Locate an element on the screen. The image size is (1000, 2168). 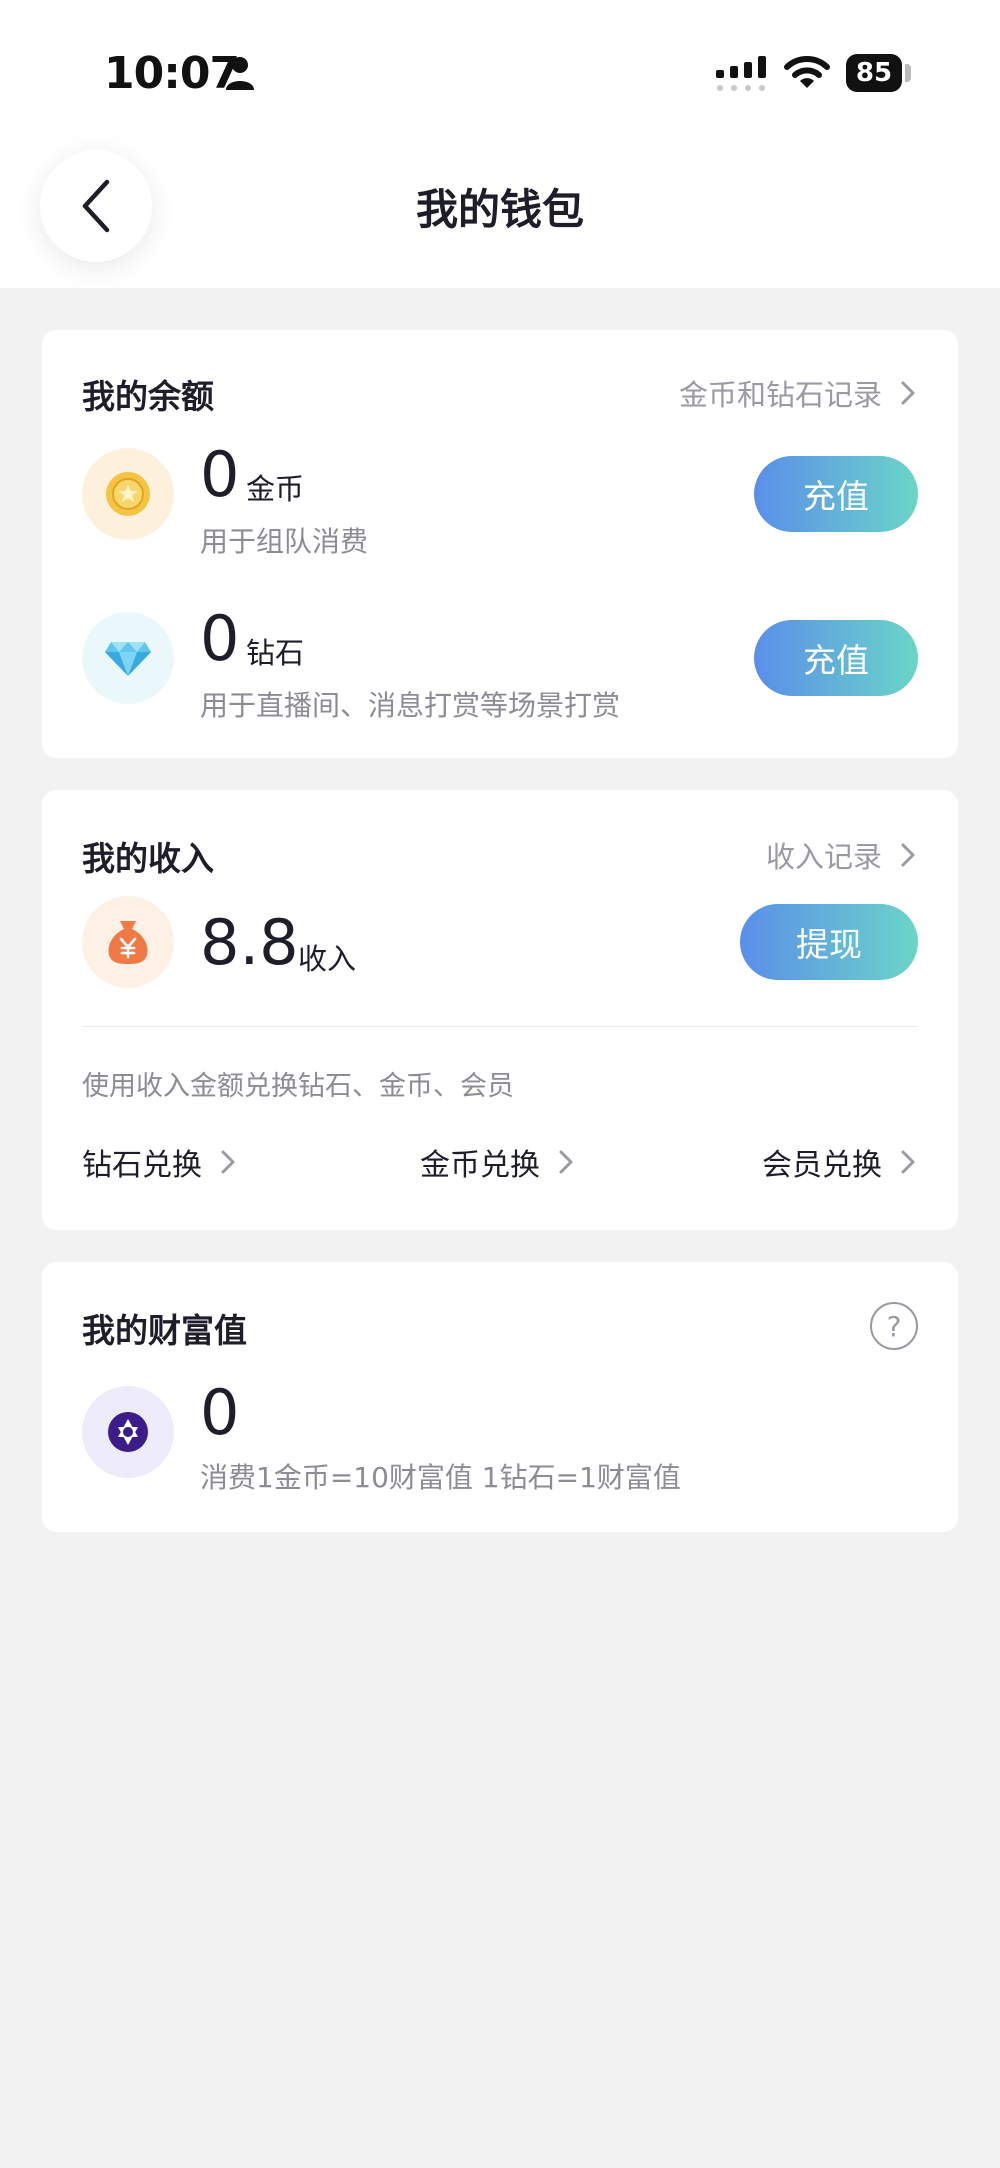
wealth-title: 我的财富值 is located at coordinates (164, 1330).